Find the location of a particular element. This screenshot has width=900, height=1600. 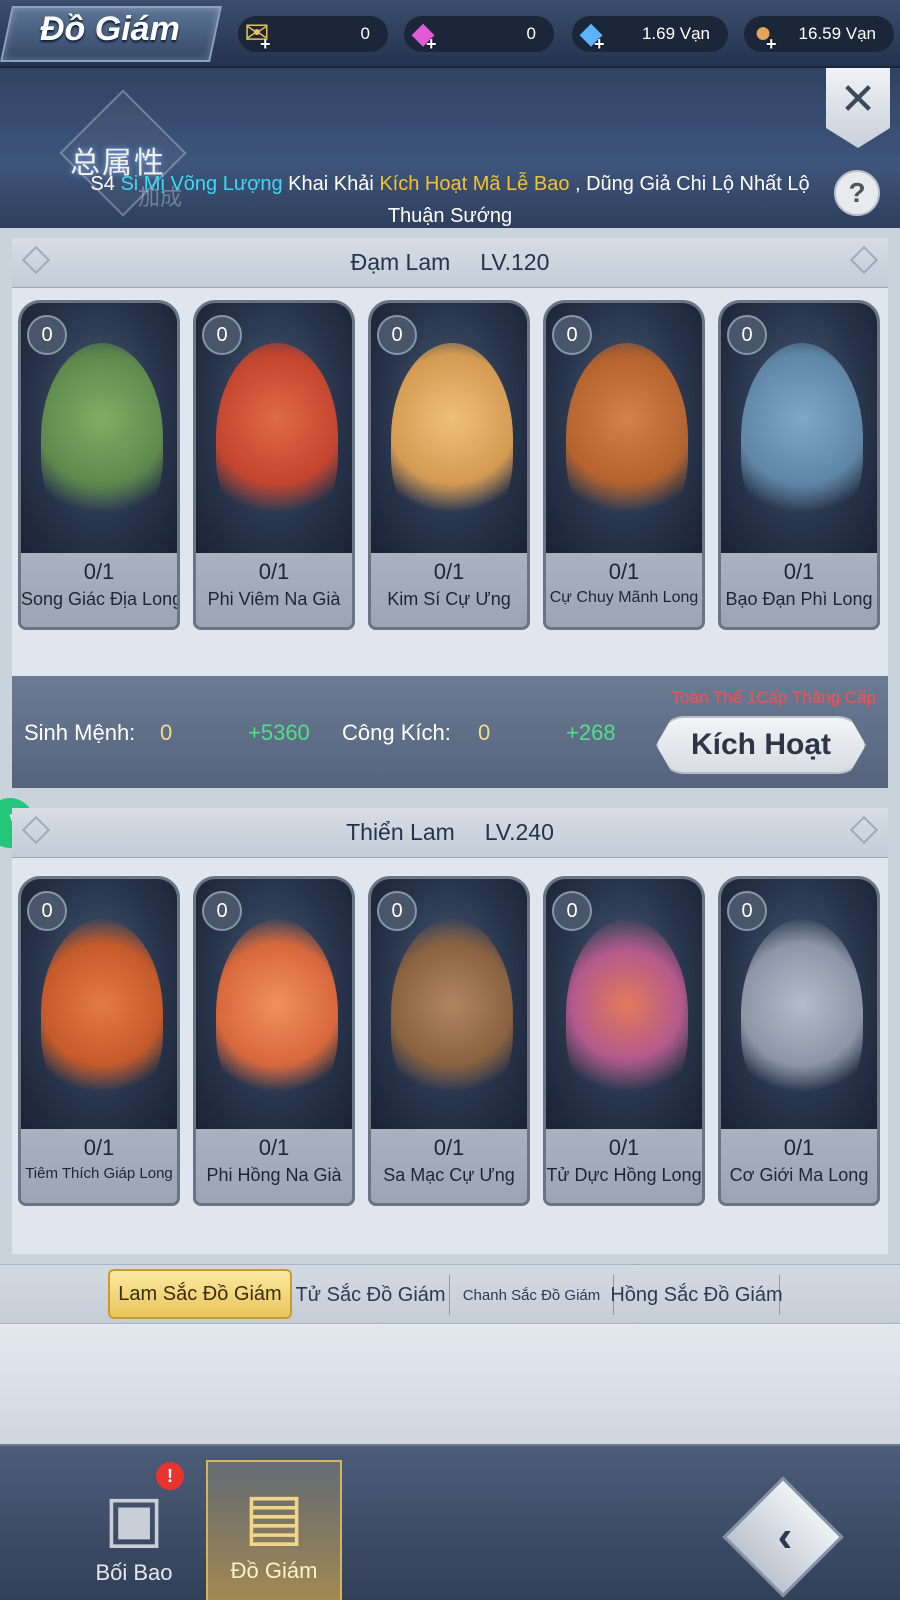

collection-card: 0 0/1 Bạo Đạn Phì Long is located at coordinates (799, 465).